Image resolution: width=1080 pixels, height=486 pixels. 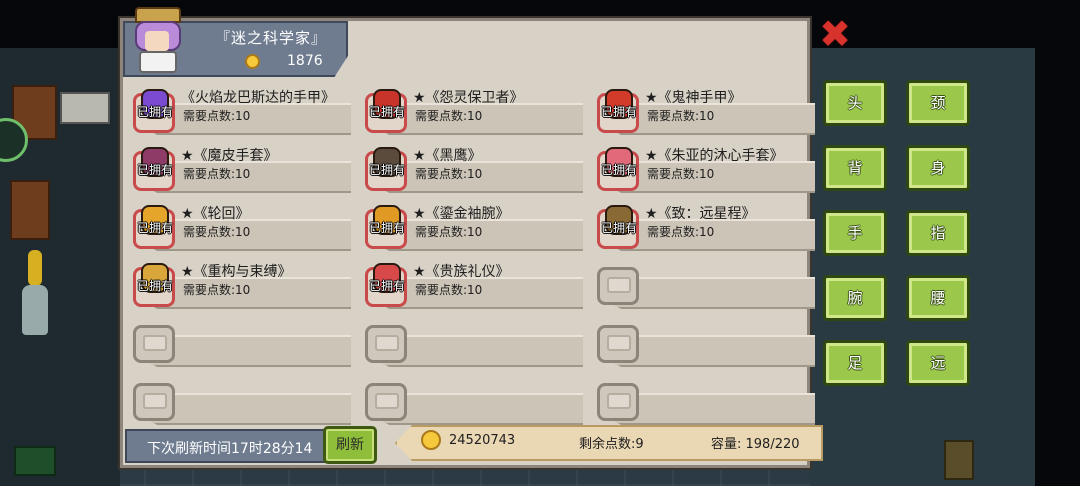 What do you see at coordinates (230, 449) in the screenshot?
I see `refresh-timer-text: 下次刷新时间17时28分14` at bounding box center [230, 449].